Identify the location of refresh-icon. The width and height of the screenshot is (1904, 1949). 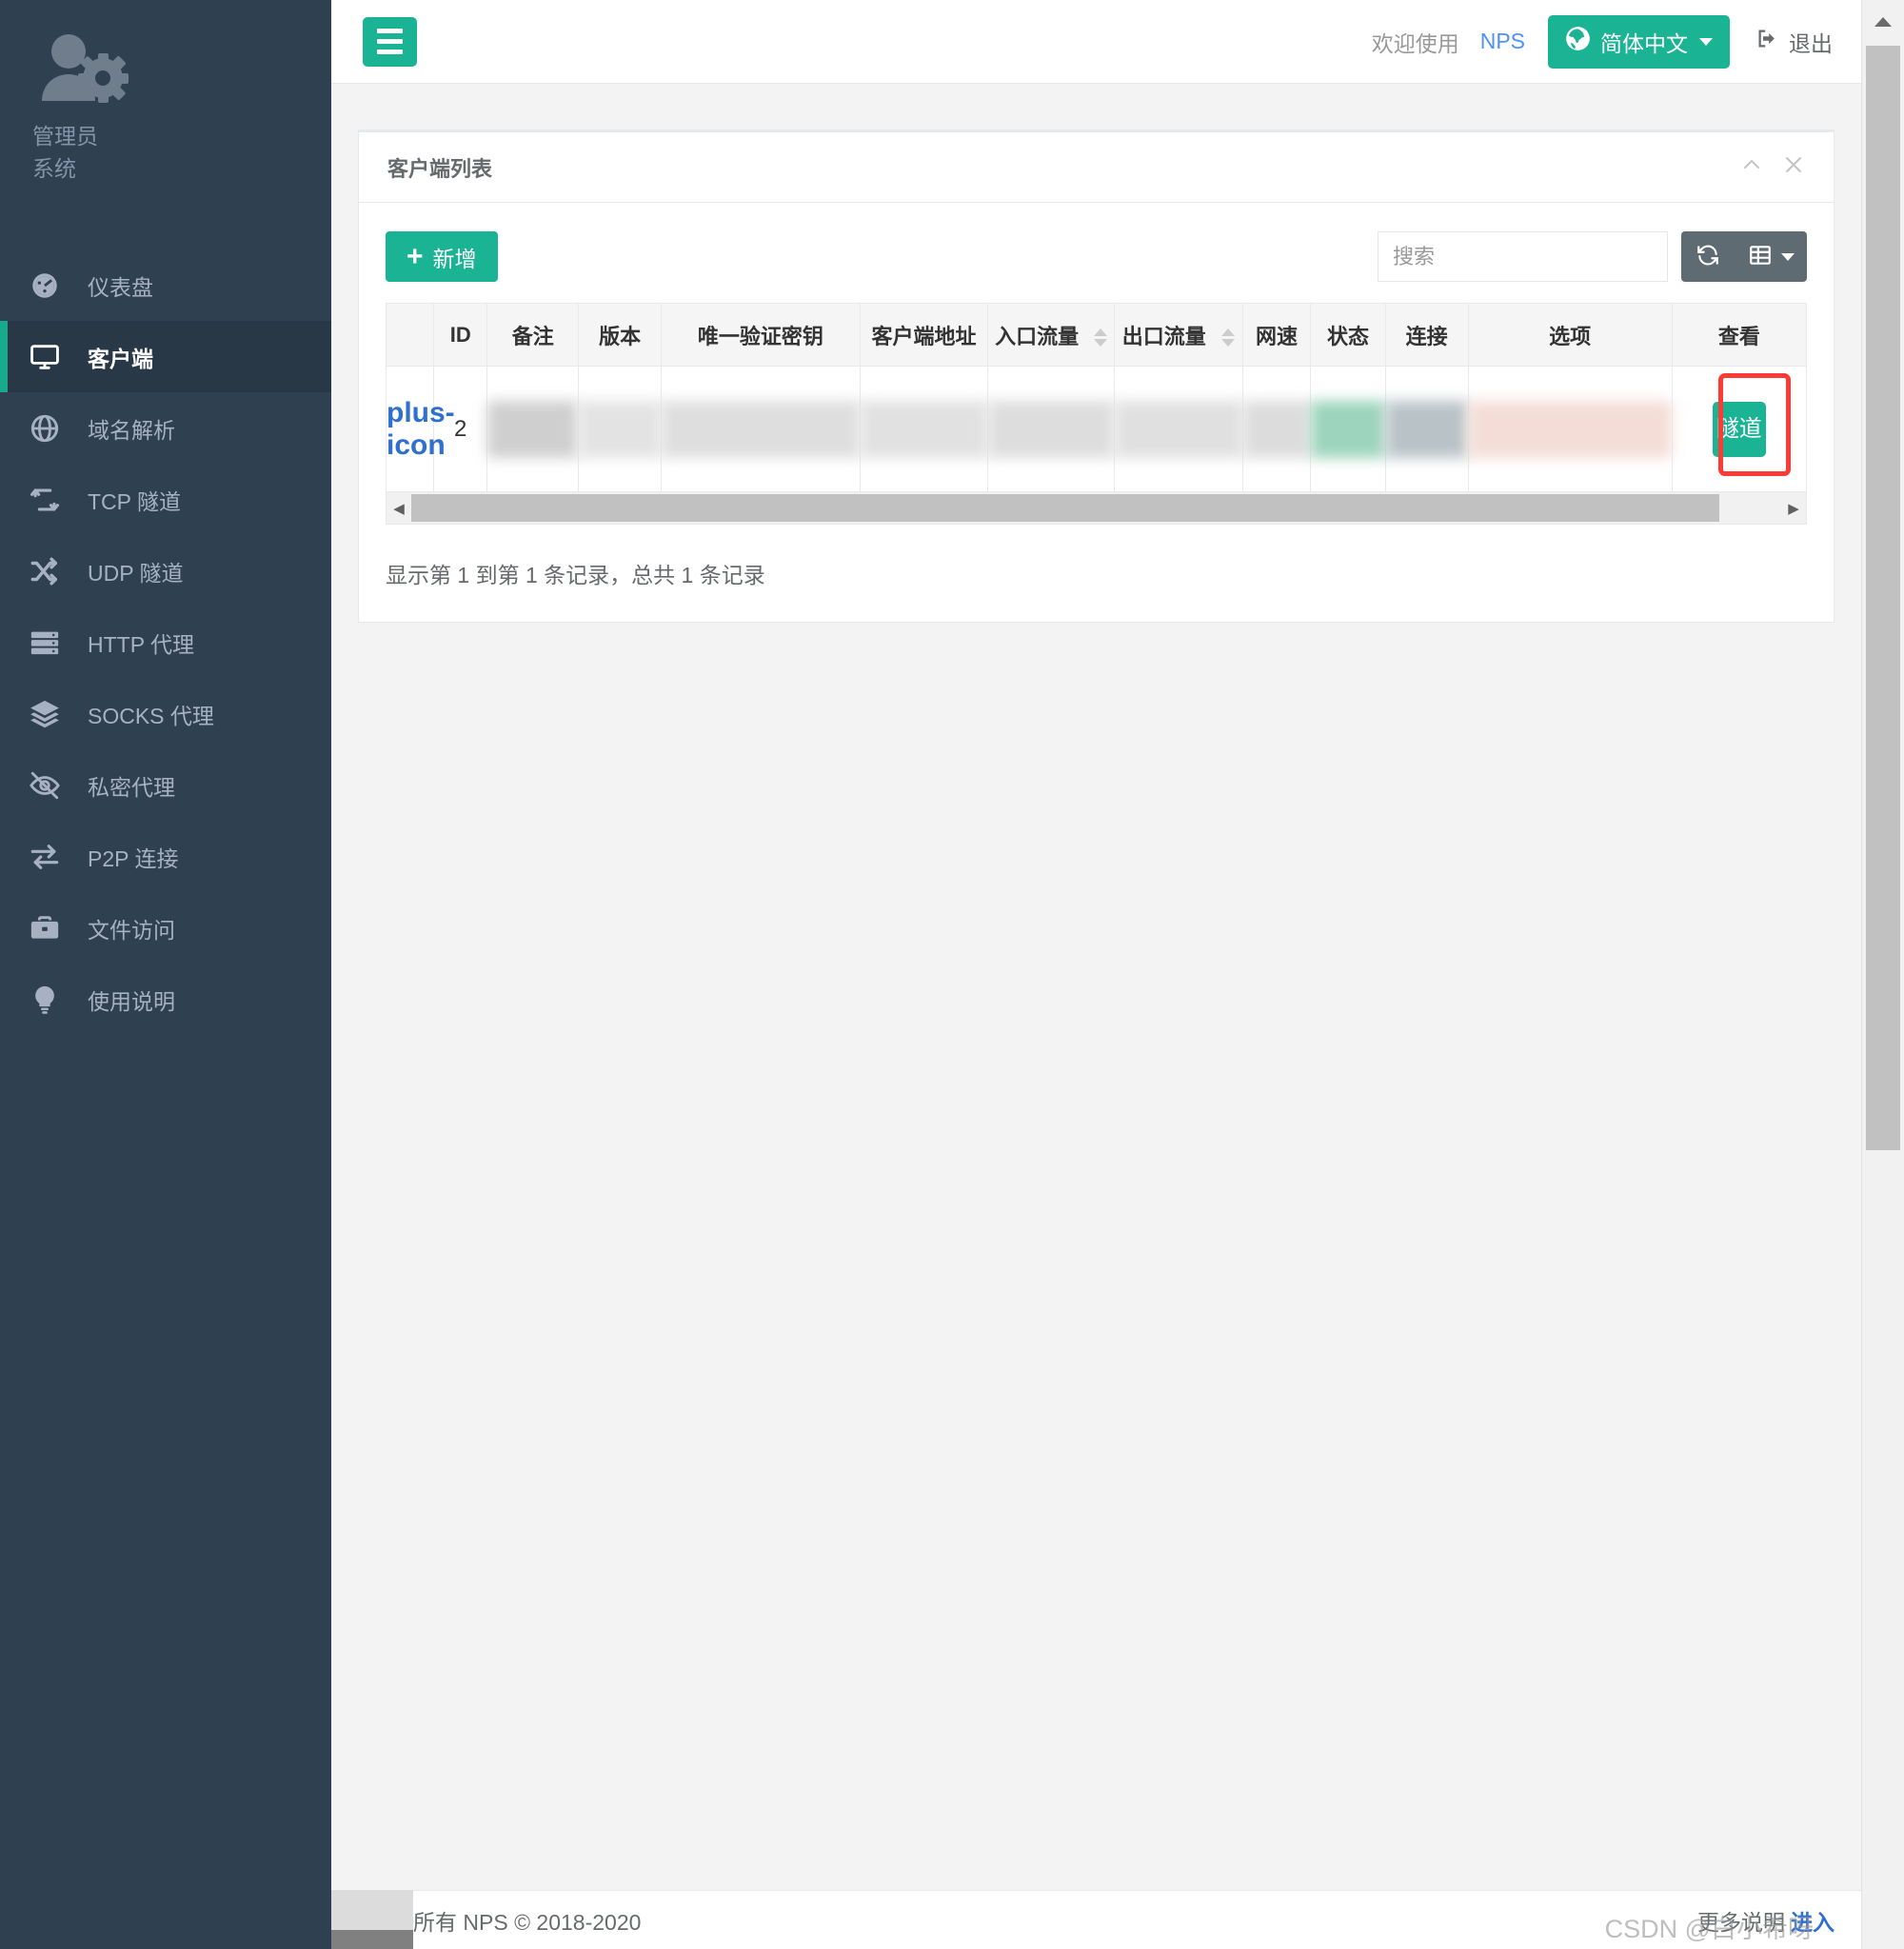
(1708, 256).